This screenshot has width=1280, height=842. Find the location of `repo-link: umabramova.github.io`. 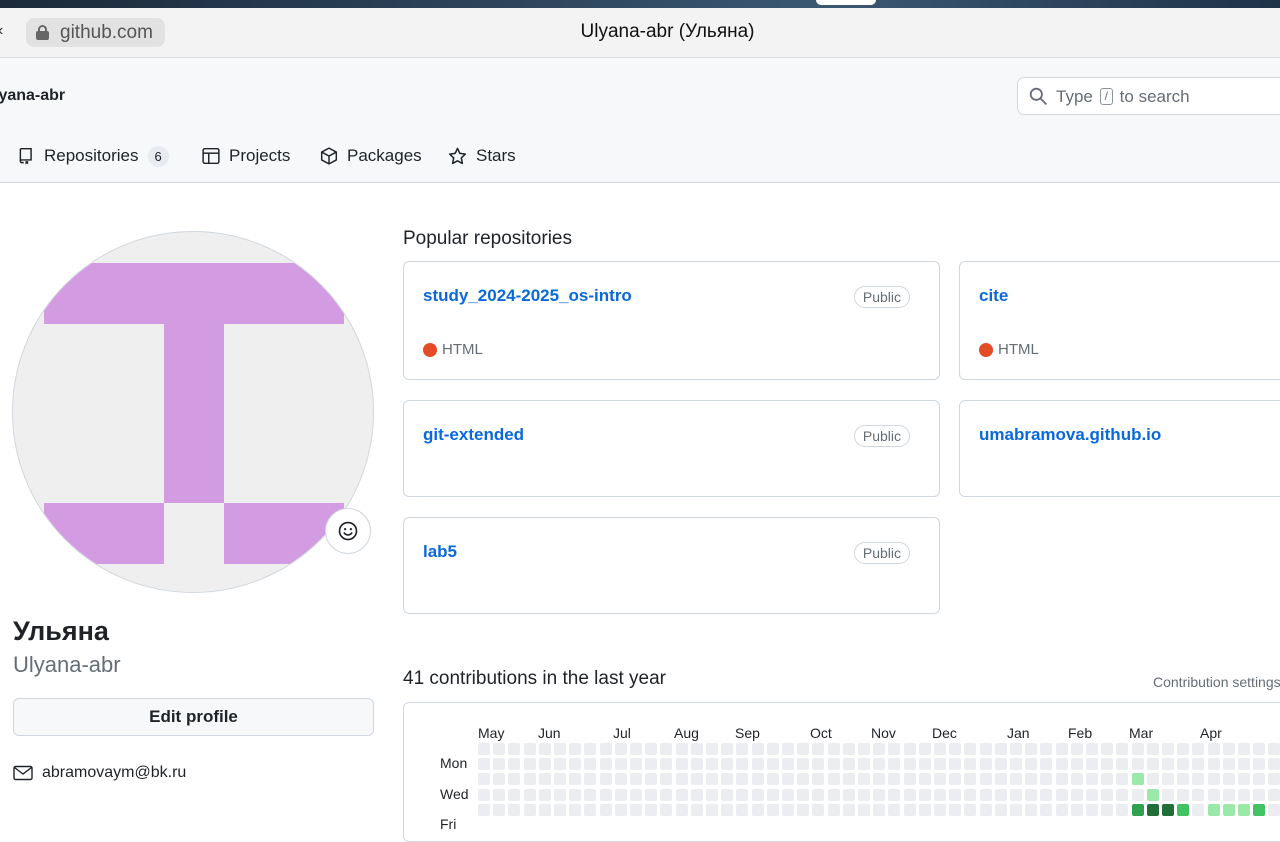

repo-link: umabramova.github.io is located at coordinates (1070, 435).